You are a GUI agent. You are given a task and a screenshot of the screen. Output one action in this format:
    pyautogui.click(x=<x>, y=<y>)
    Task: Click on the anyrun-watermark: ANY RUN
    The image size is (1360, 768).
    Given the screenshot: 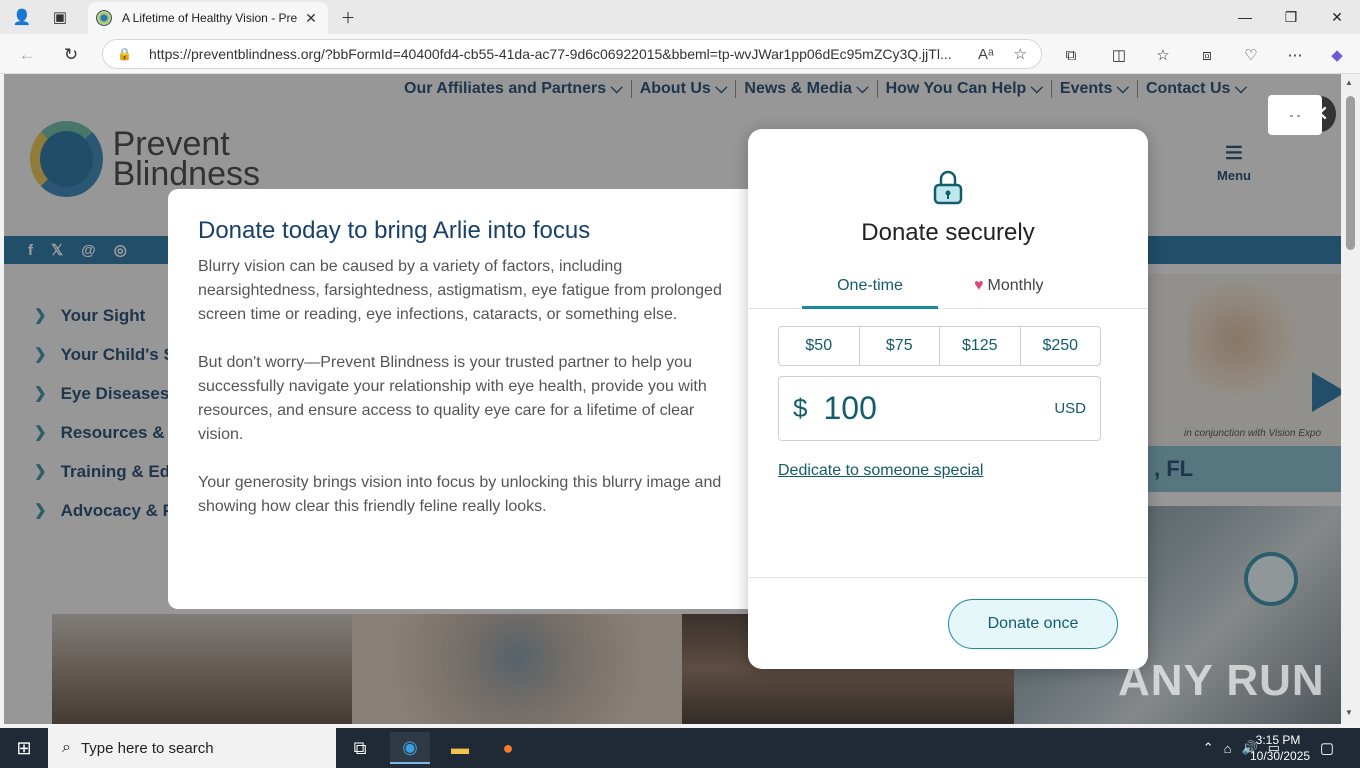 What is the action you would take?
    pyautogui.click(x=1221, y=680)
    